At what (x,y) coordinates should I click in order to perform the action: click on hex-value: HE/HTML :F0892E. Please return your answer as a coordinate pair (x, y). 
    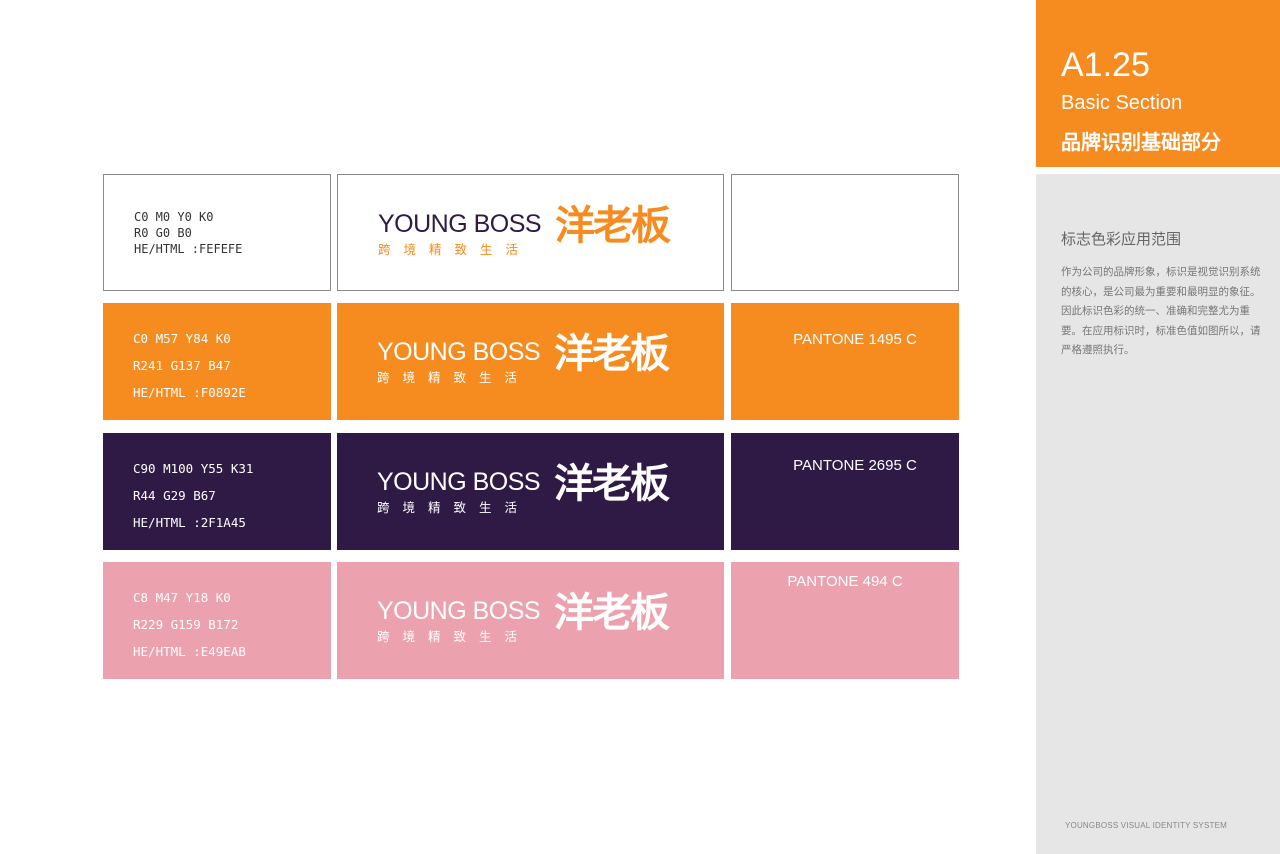
    Looking at the image, I should click on (189, 392).